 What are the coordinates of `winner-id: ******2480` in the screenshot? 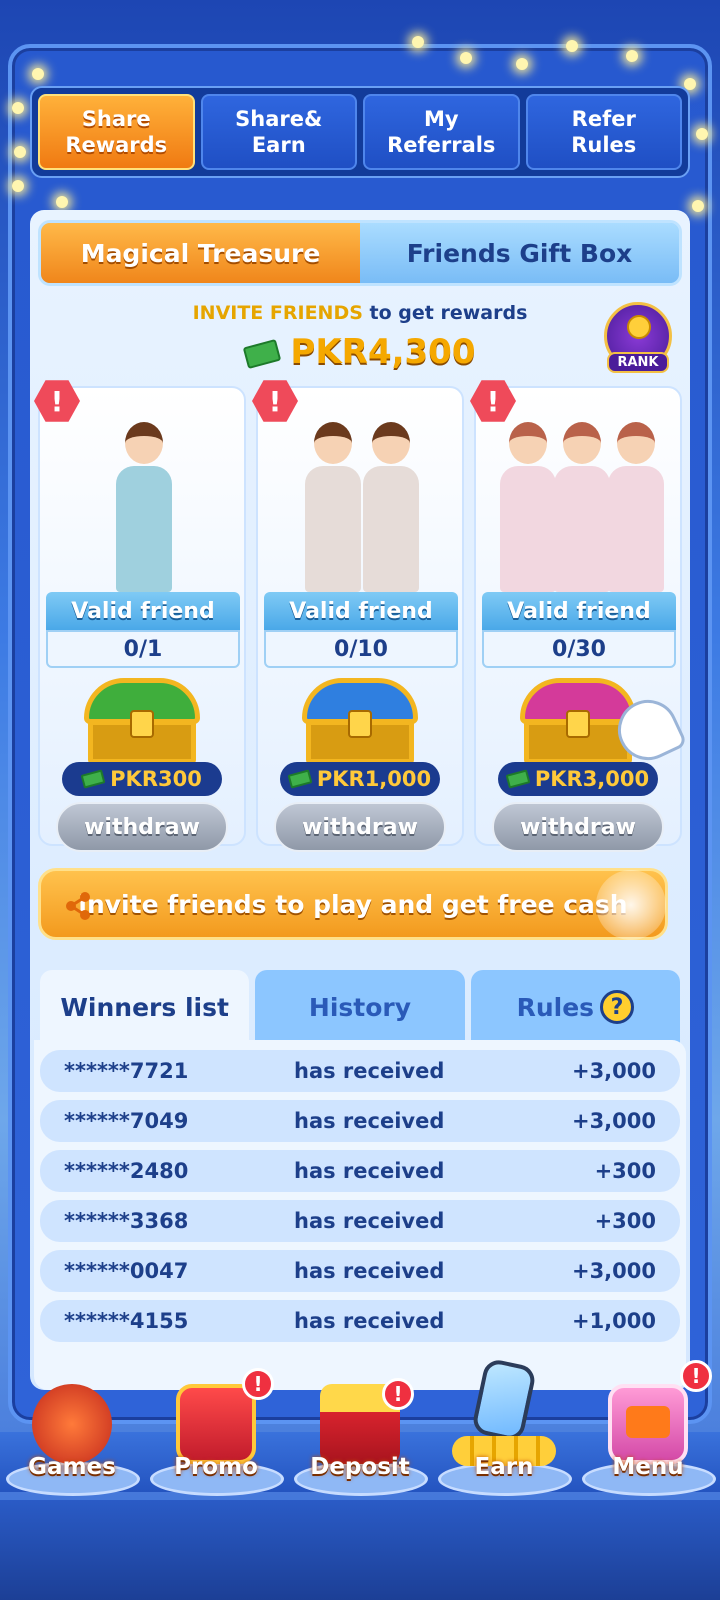 It's located at (126, 1171).